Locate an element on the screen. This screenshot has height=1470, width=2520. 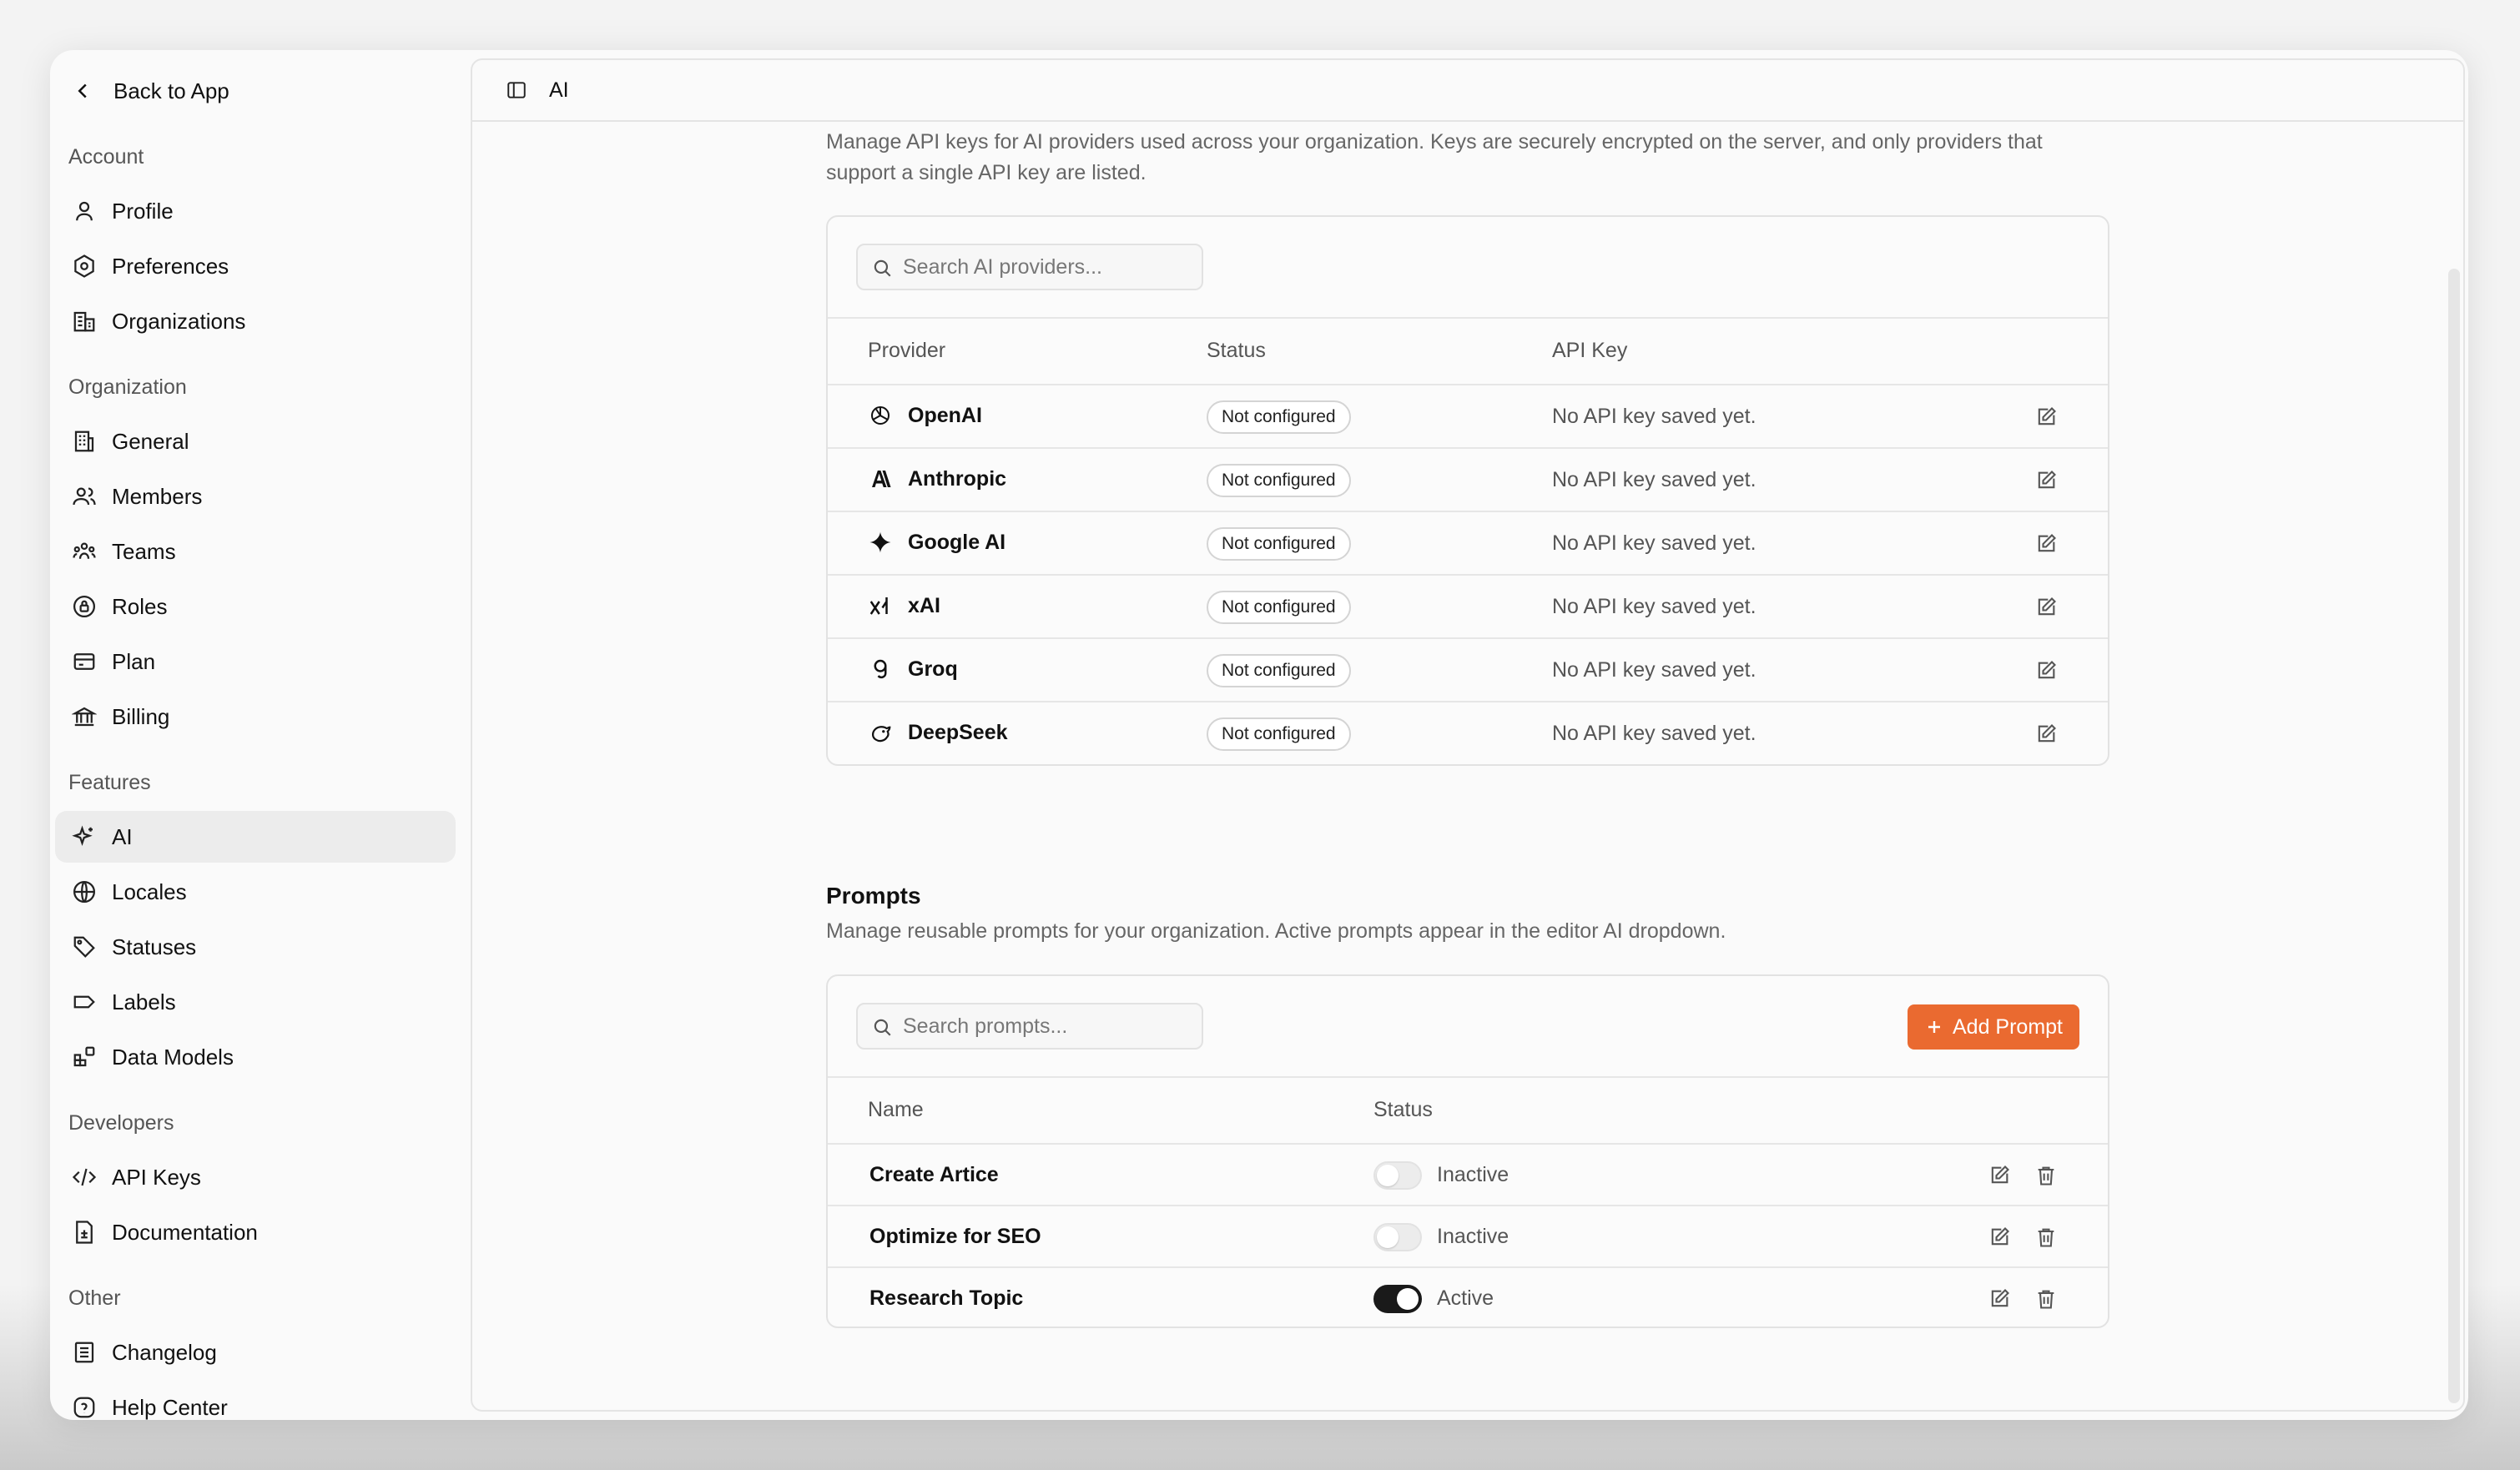
sidebar-item-help-center: Help Center is located at coordinates (256, 1401).